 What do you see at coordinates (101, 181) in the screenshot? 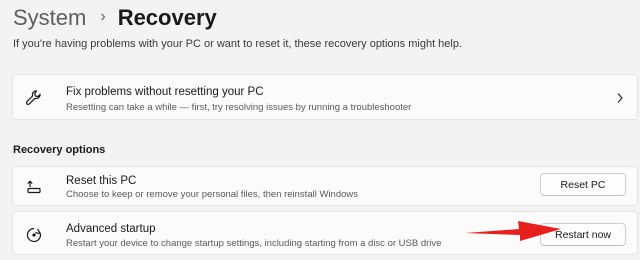
I see `reset-pc-title: Reset this PC` at bounding box center [101, 181].